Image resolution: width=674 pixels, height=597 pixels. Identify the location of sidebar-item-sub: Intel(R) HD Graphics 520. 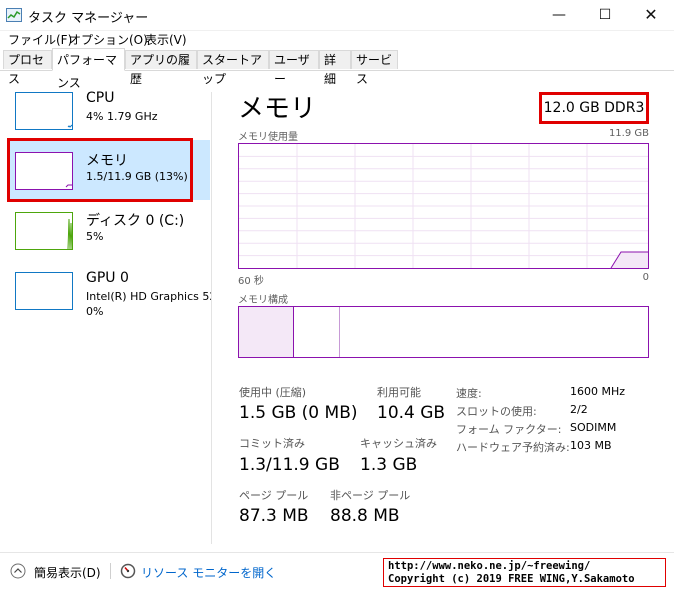
(148, 296).